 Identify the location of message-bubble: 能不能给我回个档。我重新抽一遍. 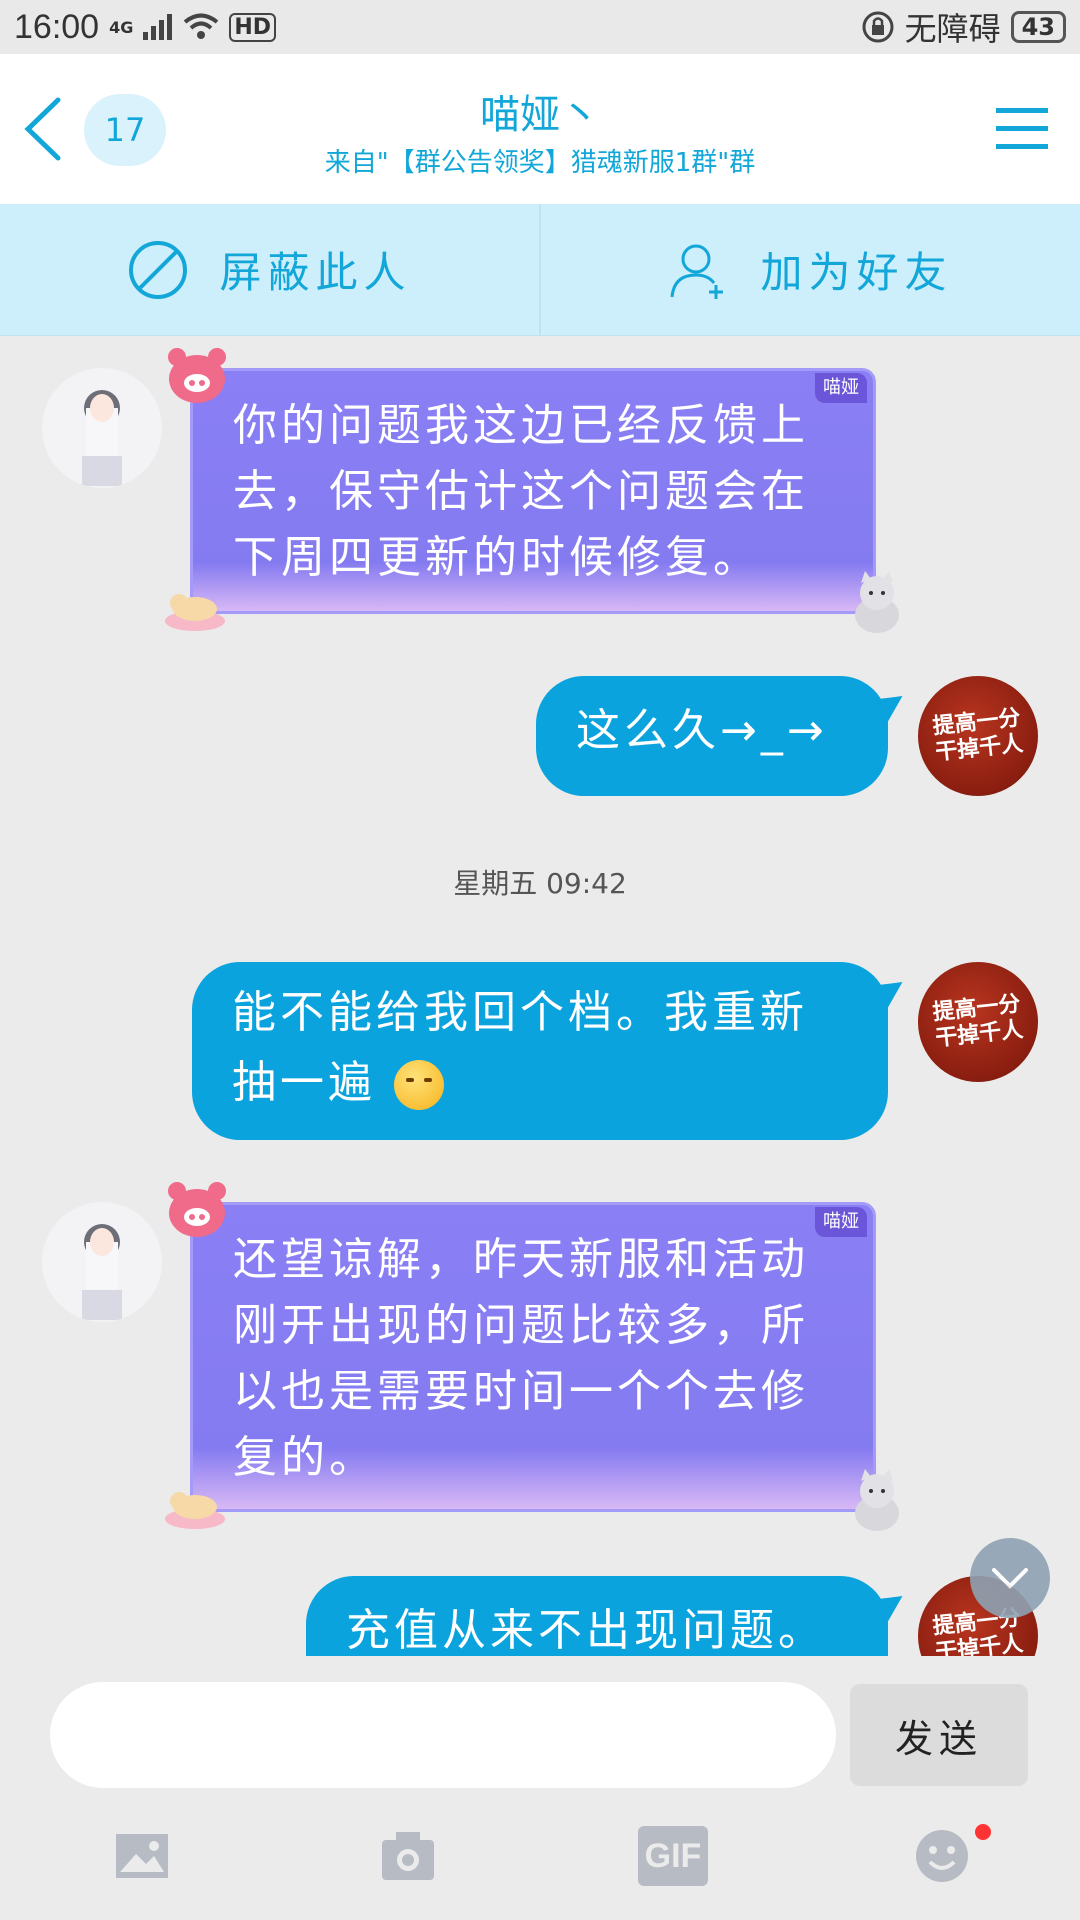
(540, 1051).